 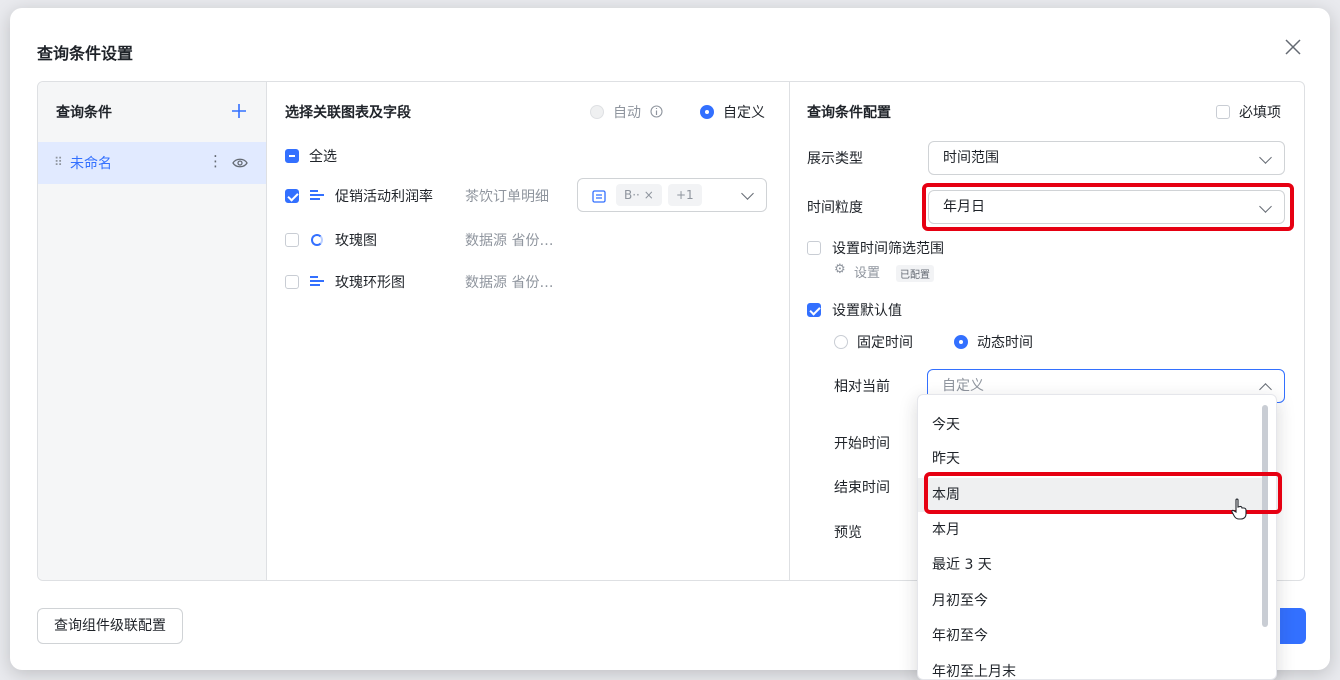 I want to click on granularity-label: 时间粒度, so click(x=835, y=208).